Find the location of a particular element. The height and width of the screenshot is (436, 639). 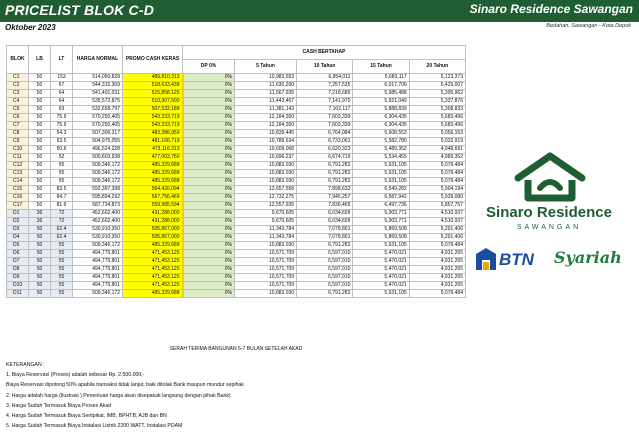

cell-normal: 509,346,172 is located at coordinates (97, 181).